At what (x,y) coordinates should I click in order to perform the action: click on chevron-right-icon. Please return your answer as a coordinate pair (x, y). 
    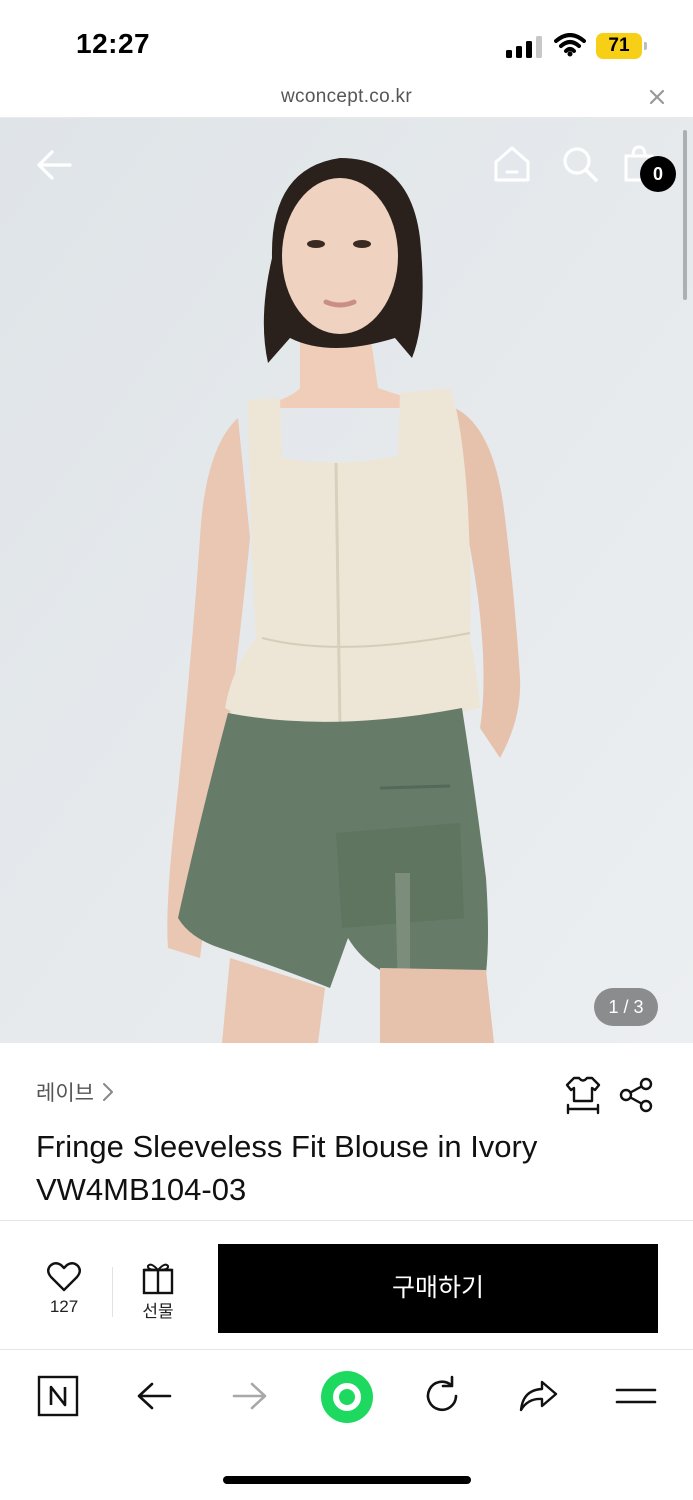
    Looking at the image, I should click on (107, 1092).